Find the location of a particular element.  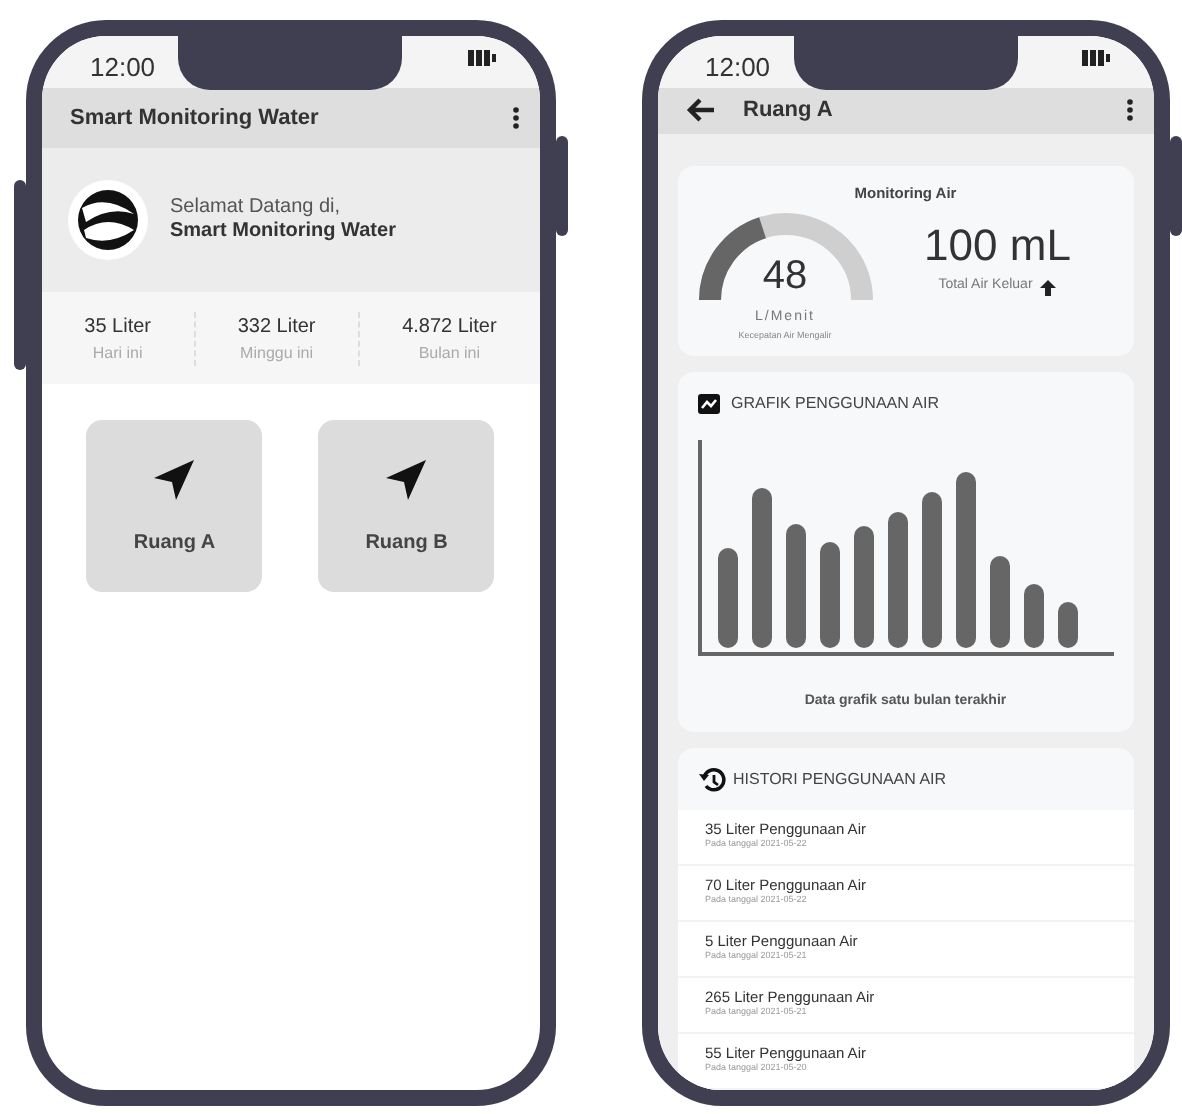

chart-icon is located at coordinates (708, 403).